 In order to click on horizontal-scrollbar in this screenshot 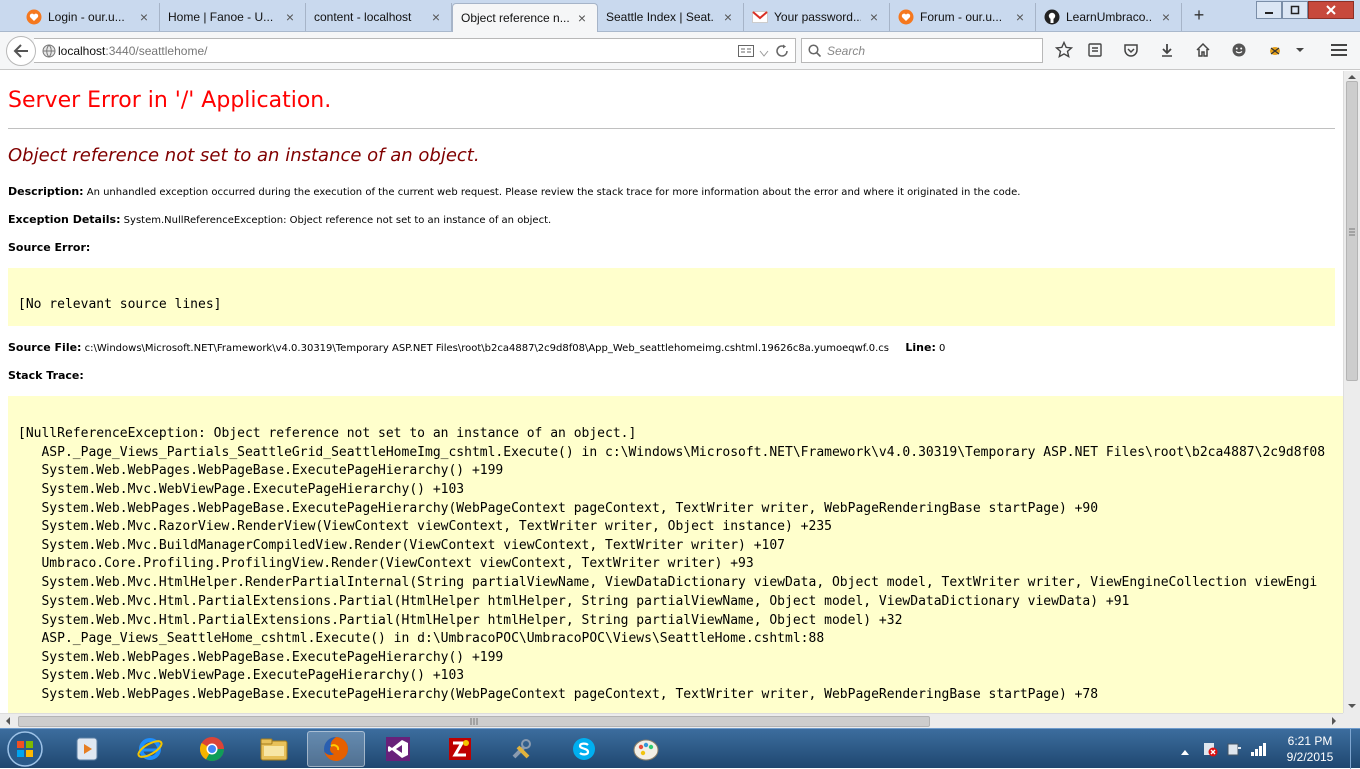, I will do `click(671, 720)`.